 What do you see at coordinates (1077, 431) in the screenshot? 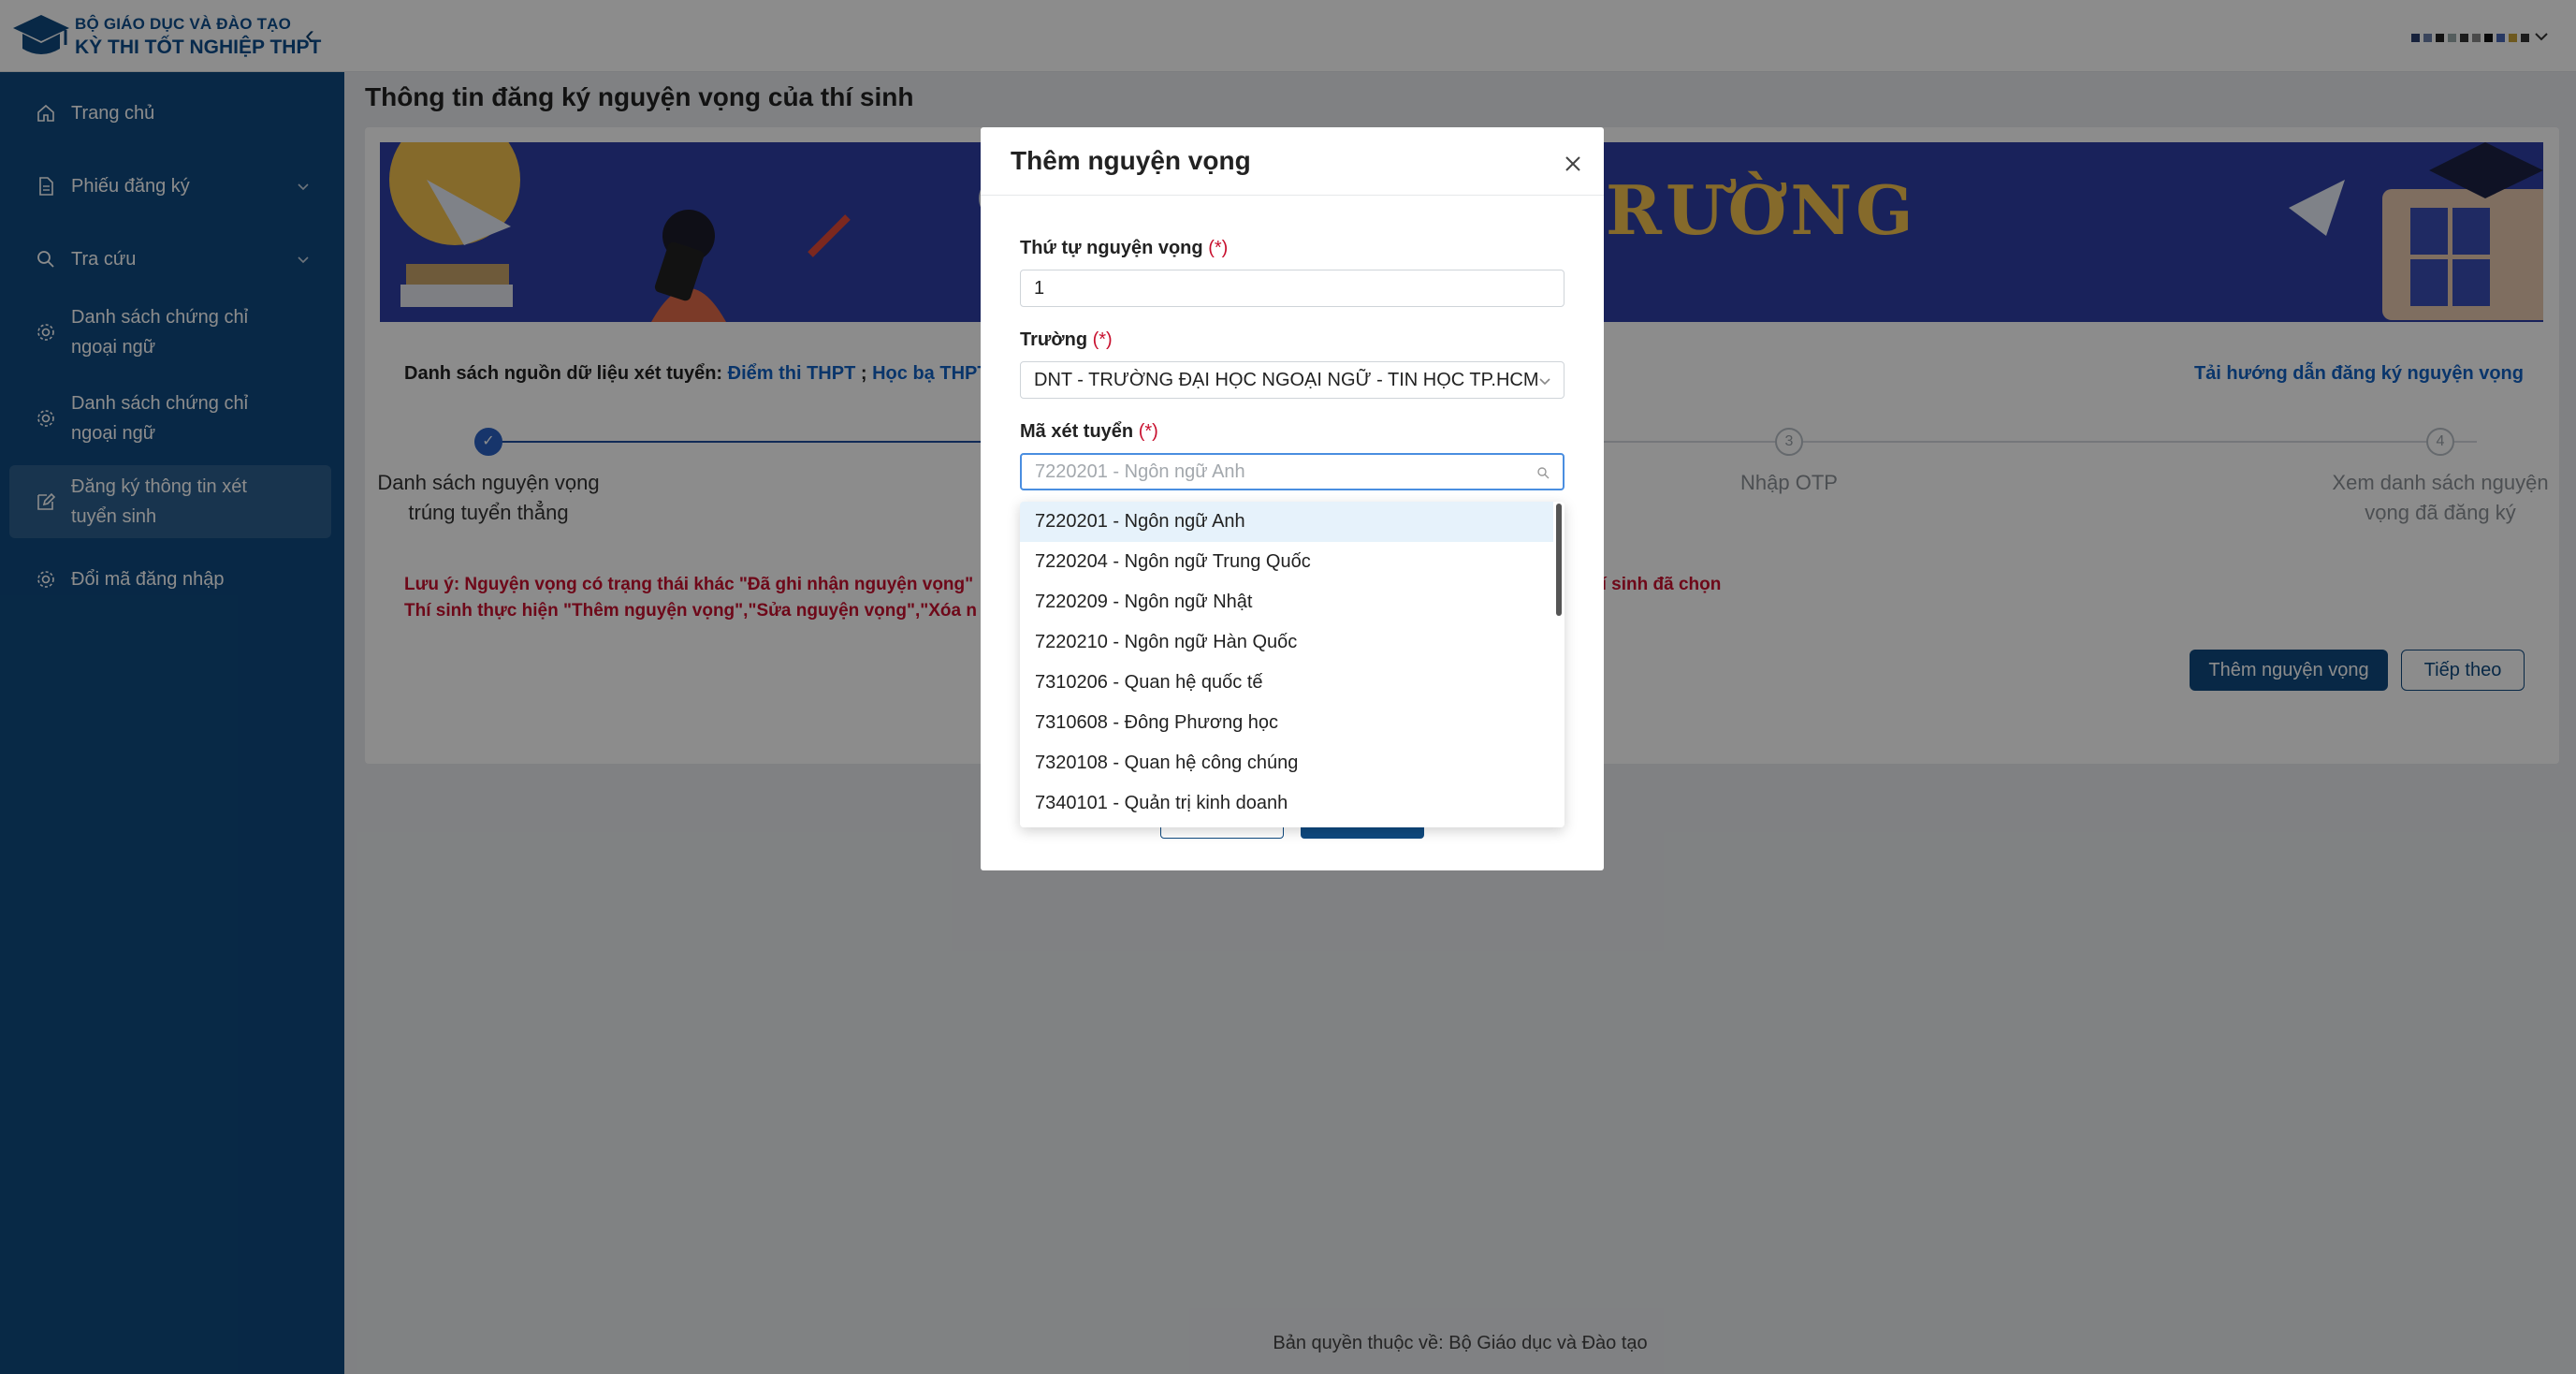
I see `code-label-text: Mã xét tuyển` at bounding box center [1077, 431].